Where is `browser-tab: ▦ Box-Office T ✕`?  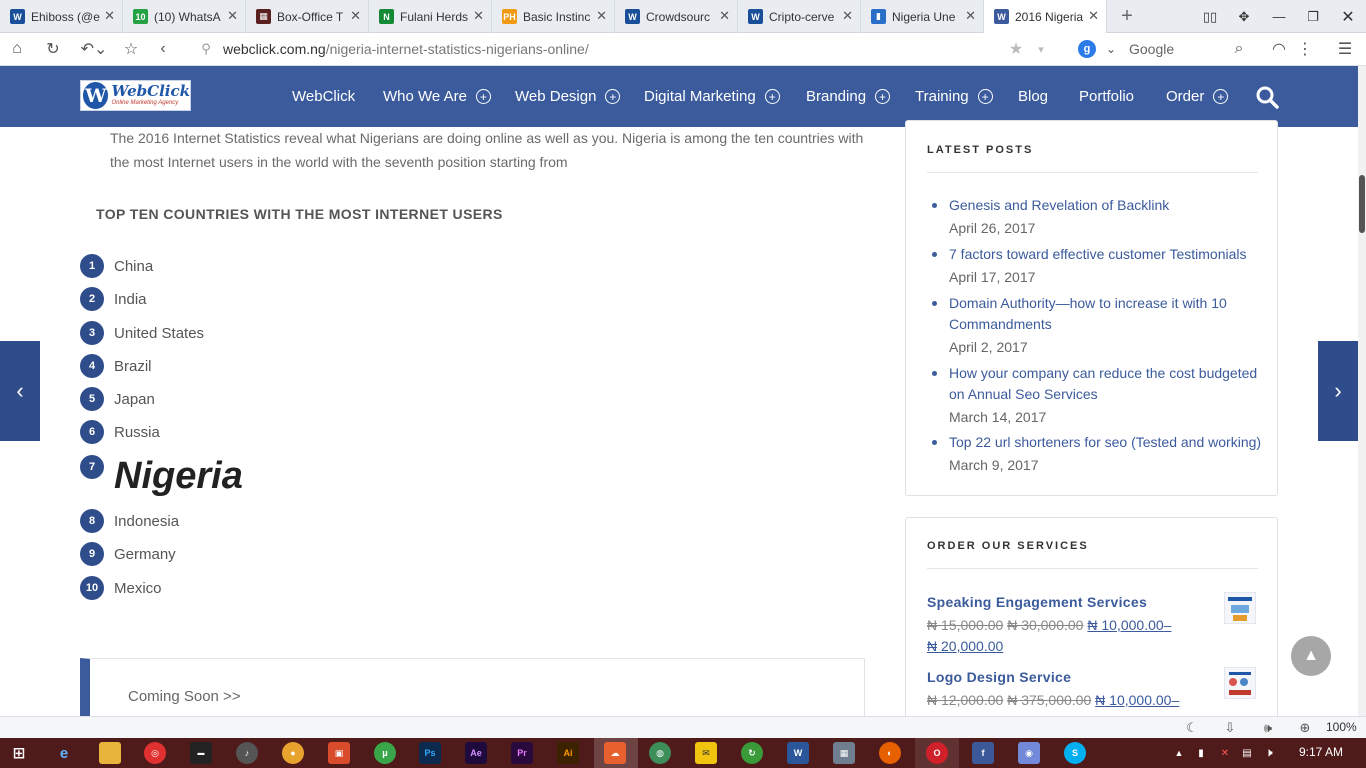
browser-tab: ▦ Box-Office T ✕ is located at coordinates (307, 16).